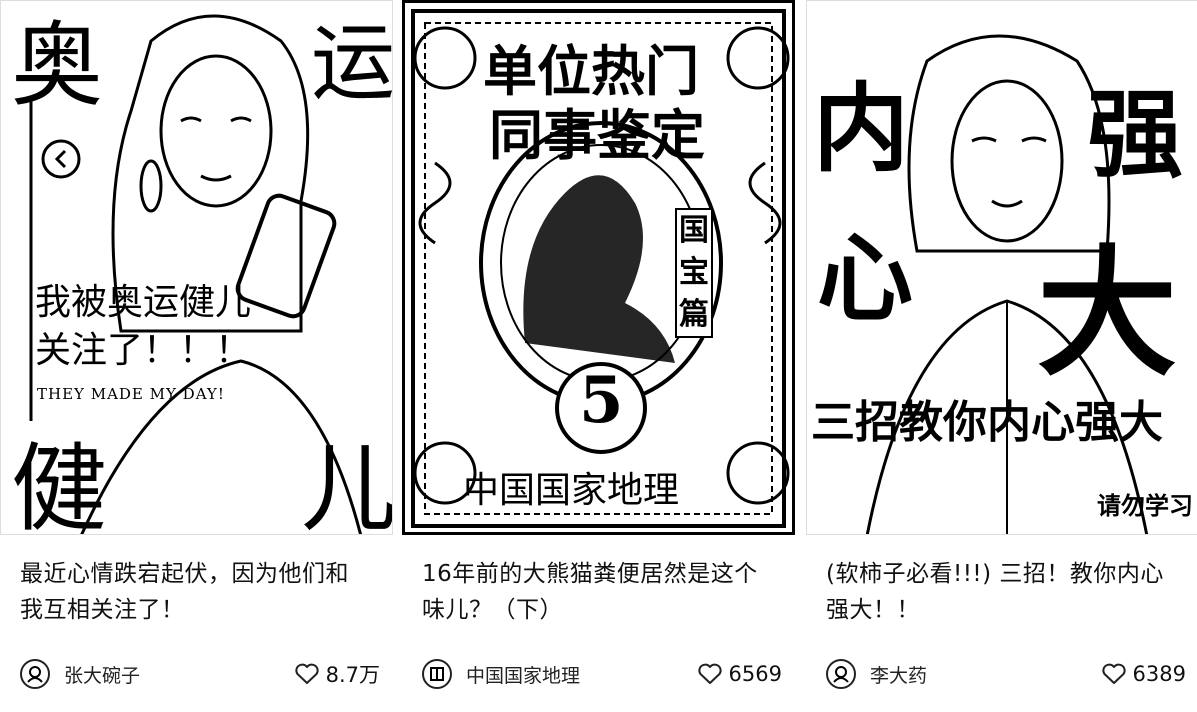 The width and height of the screenshot is (1197, 712). Describe the element at coordinates (352, 63) in the screenshot. I see `overlay-char: 运` at that location.